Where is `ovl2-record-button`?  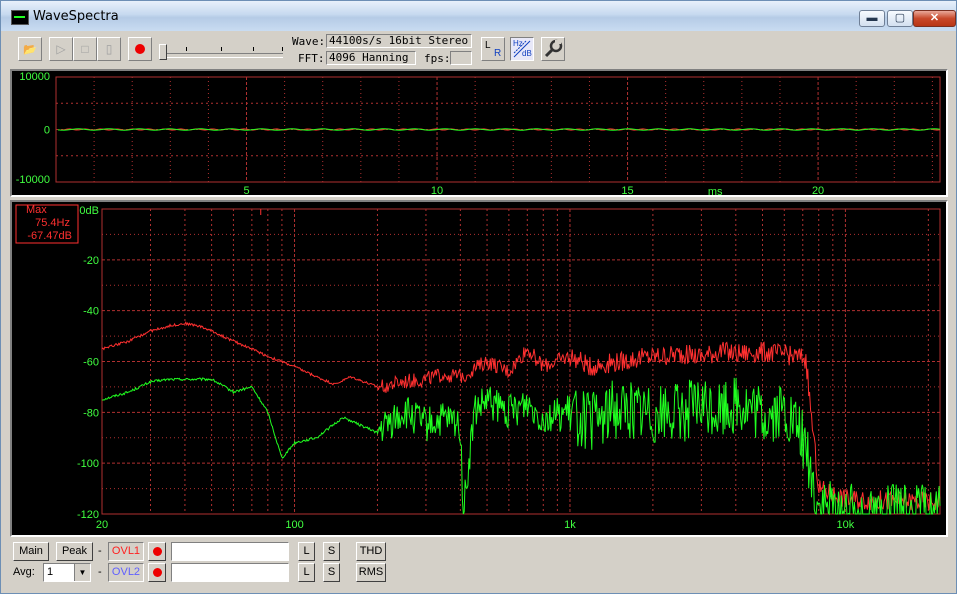 ovl2-record-button is located at coordinates (157, 572).